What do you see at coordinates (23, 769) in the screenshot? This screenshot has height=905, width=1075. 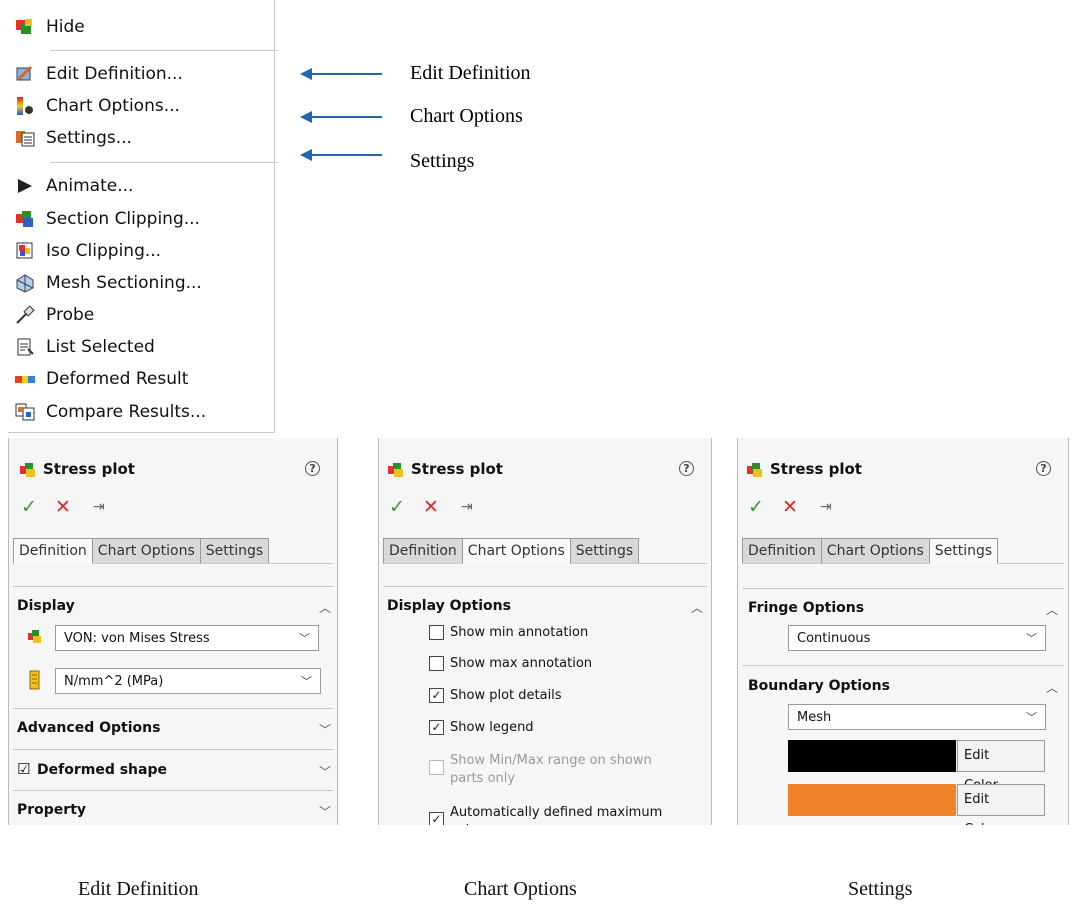 I see `deformed-shape-checkbox: ☑` at bounding box center [23, 769].